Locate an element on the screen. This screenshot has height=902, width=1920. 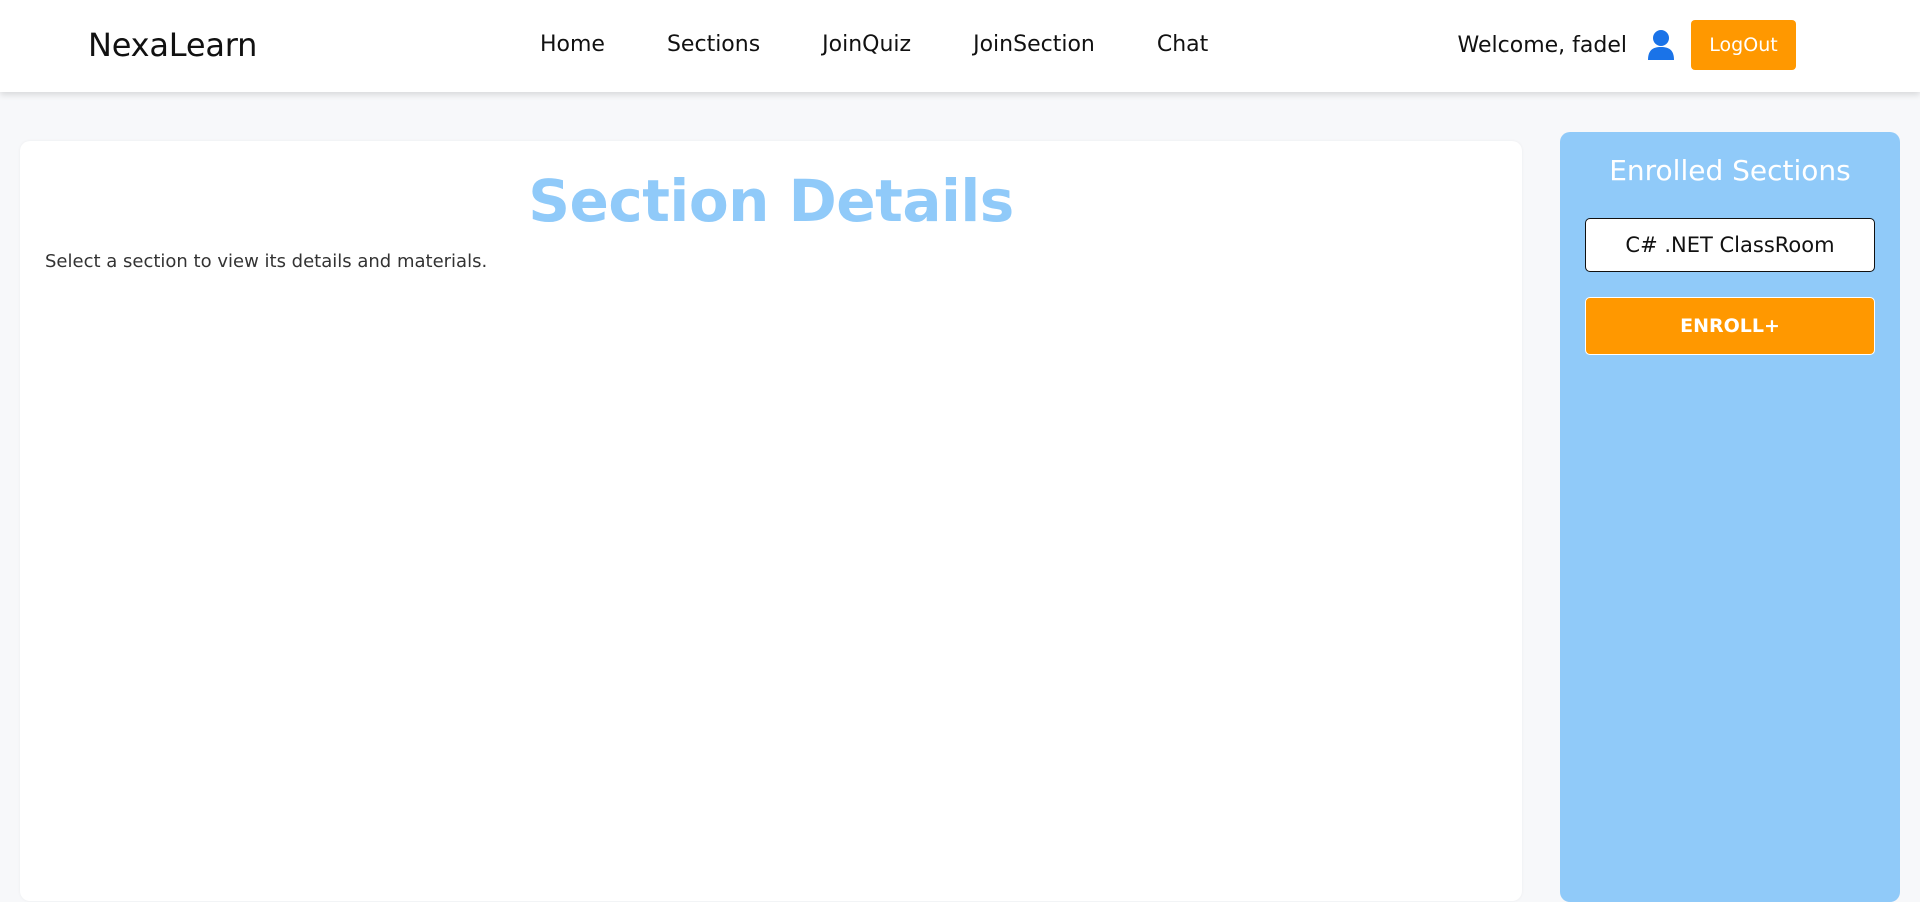
nav-joinquiz: JoinQuiz is located at coordinates (866, 45).